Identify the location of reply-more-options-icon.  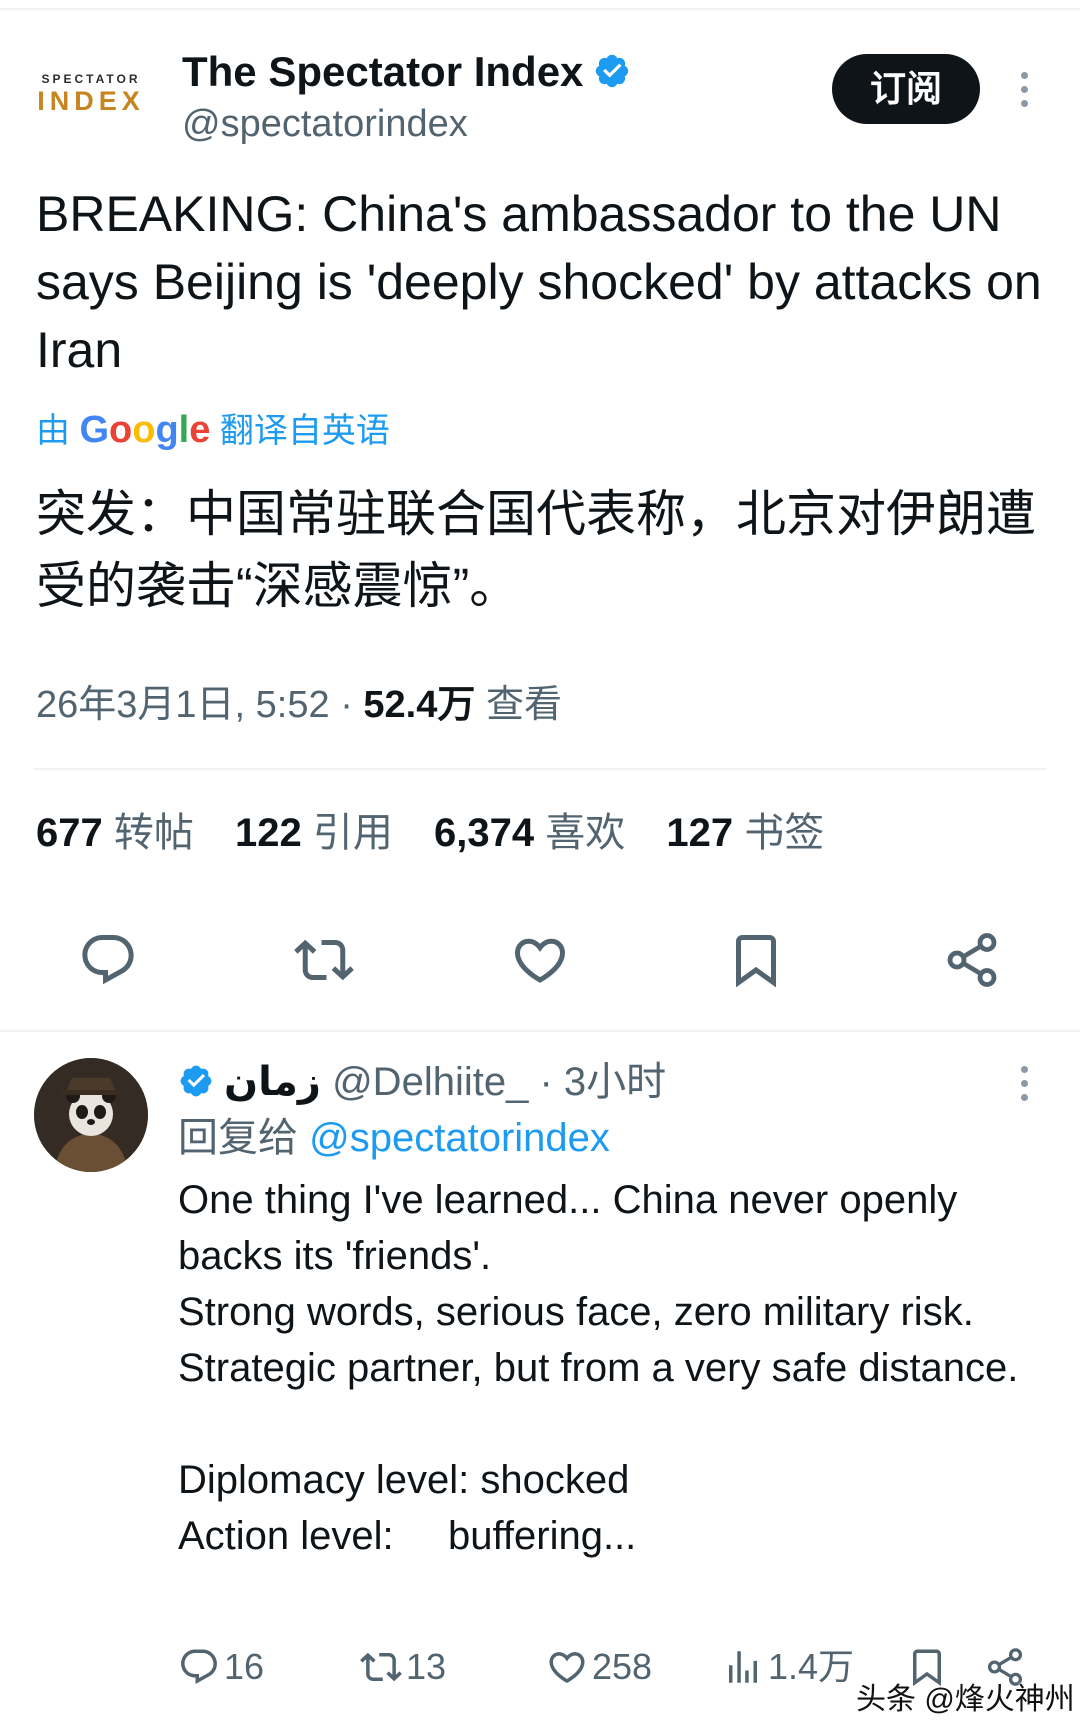
(1024, 1087).